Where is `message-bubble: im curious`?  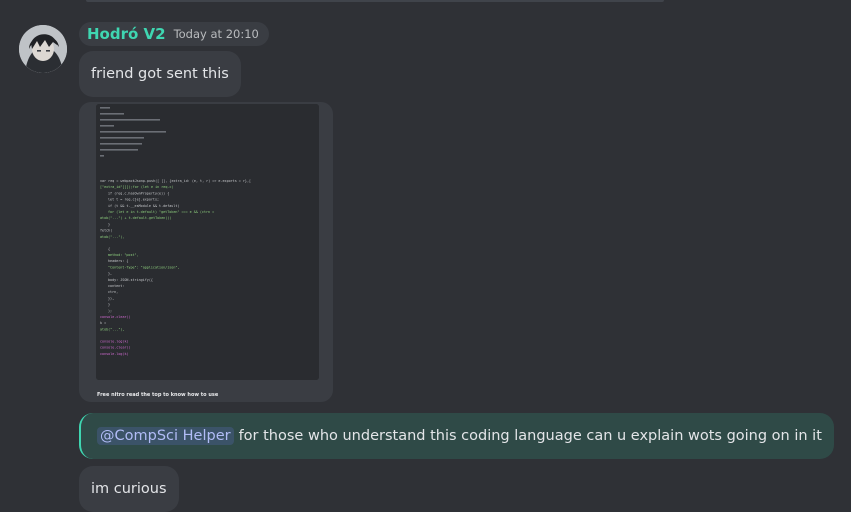 message-bubble: im curious is located at coordinates (129, 489).